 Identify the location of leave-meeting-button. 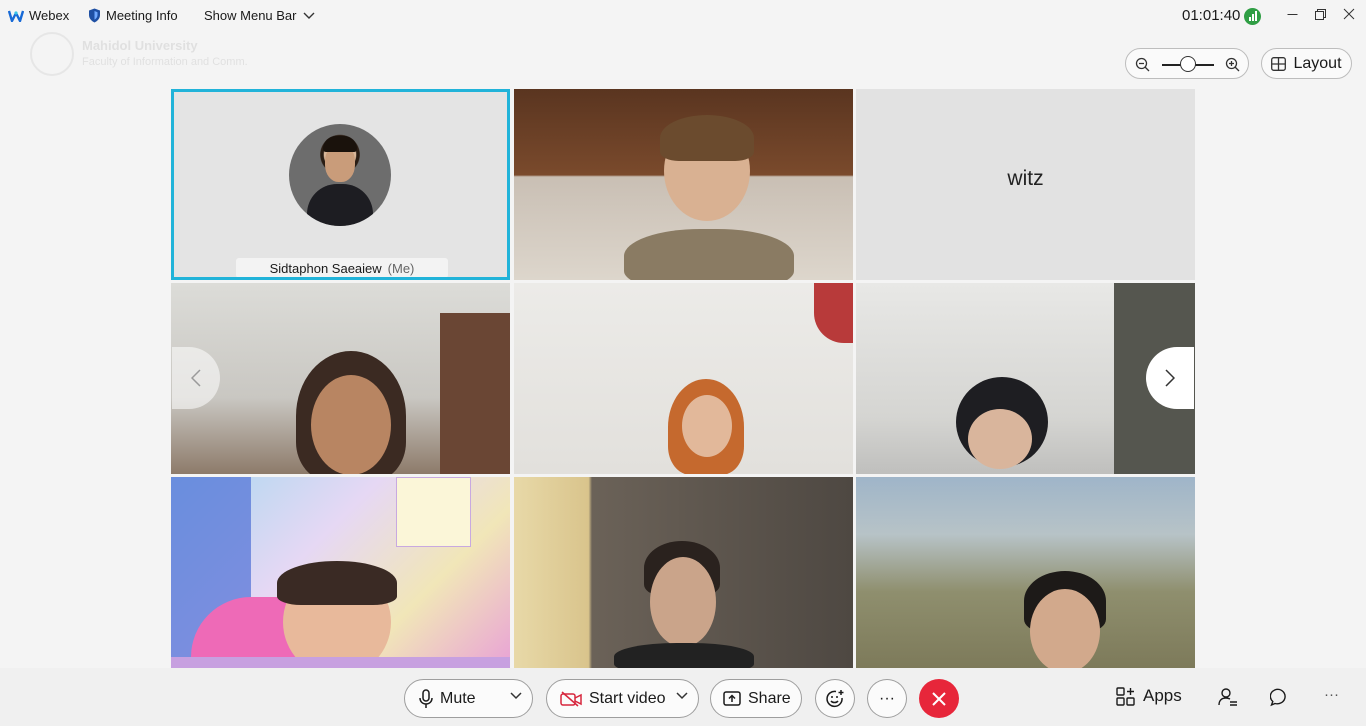
(939, 698).